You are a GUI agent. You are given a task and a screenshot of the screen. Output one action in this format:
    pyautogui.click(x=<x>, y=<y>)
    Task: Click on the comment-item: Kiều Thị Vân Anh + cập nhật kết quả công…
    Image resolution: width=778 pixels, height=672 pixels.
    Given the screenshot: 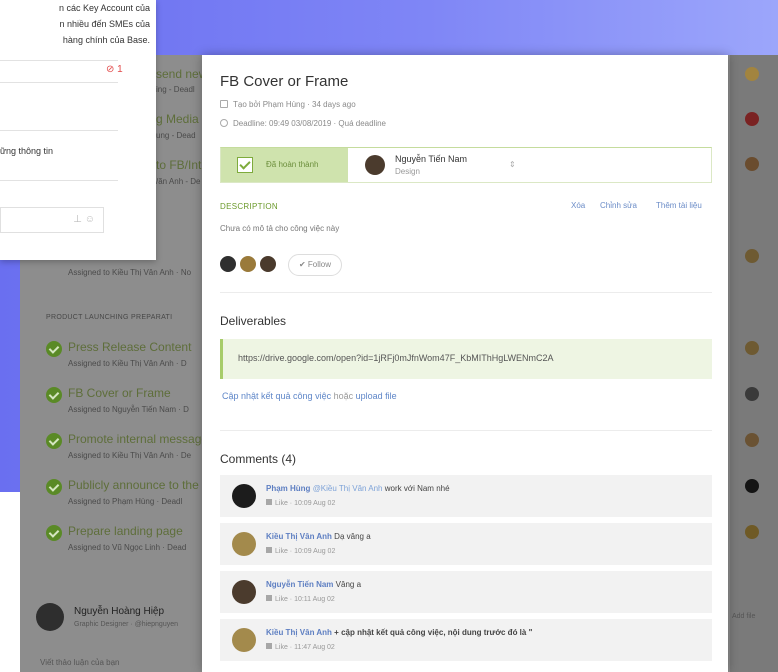 What is the action you would take?
    pyautogui.click(x=466, y=640)
    